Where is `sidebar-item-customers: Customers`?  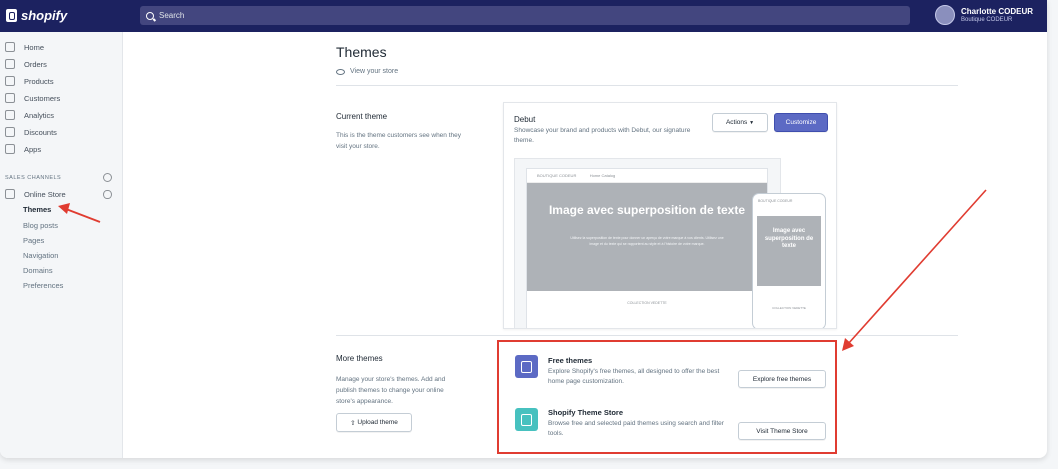
sidebar-item-customers: Customers is located at coordinates (32, 98).